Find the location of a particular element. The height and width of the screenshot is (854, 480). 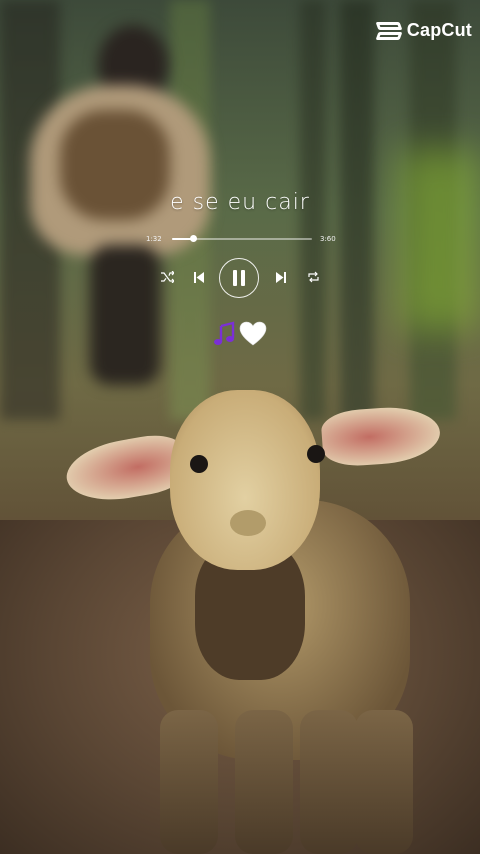

music-notes-icon is located at coordinates (224, 333).